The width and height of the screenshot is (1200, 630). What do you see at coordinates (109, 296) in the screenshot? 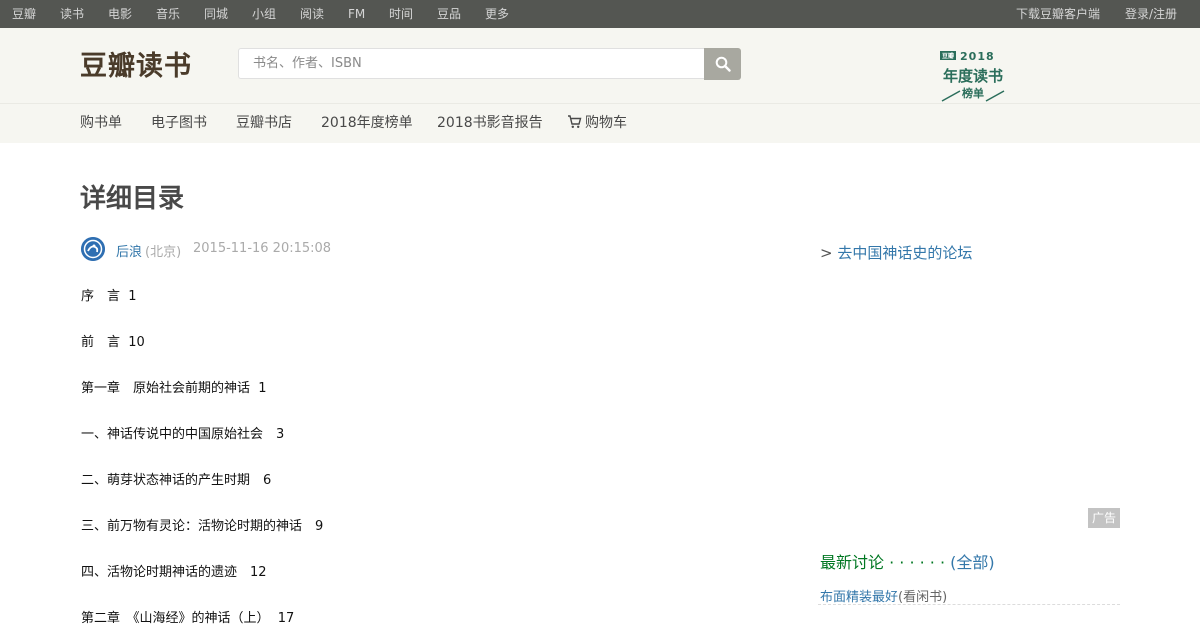
I see `toc-line: 序 言 1` at bounding box center [109, 296].